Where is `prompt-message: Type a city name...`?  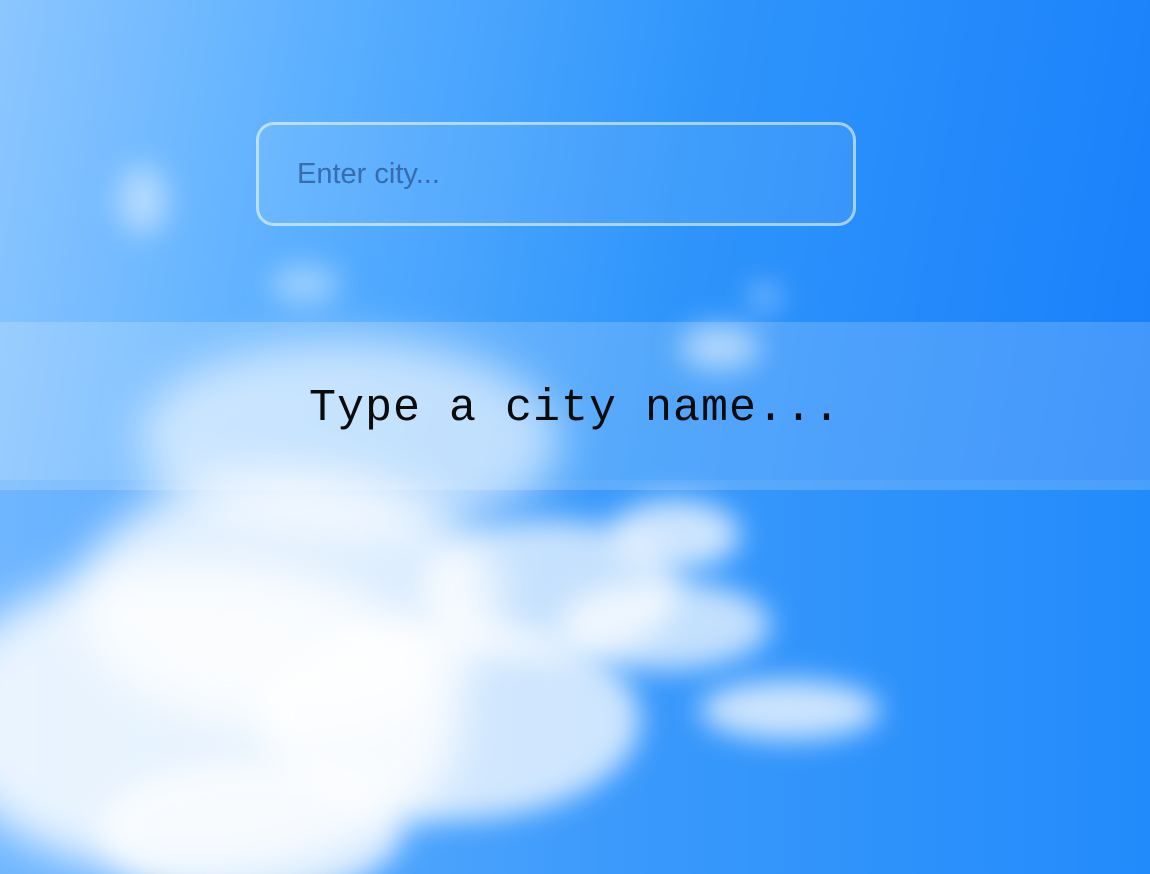 prompt-message: Type a city name... is located at coordinates (575, 408).